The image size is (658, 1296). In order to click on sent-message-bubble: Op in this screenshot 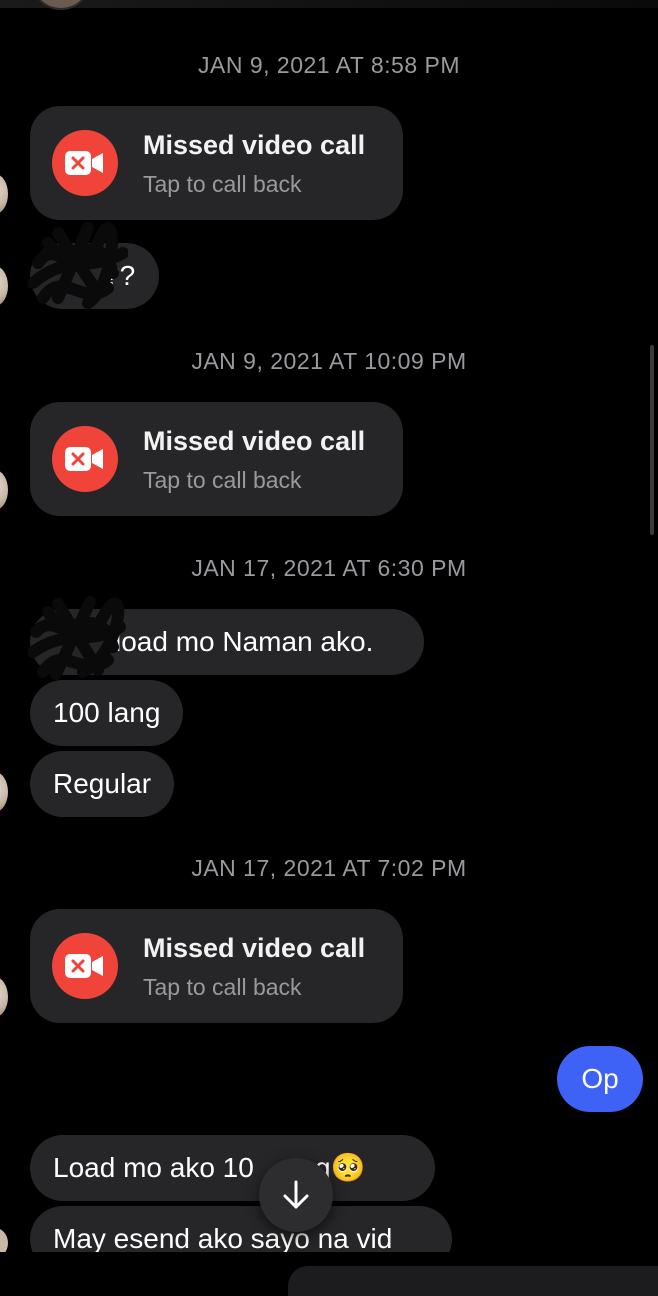, I will do `click(600, 1079)`.